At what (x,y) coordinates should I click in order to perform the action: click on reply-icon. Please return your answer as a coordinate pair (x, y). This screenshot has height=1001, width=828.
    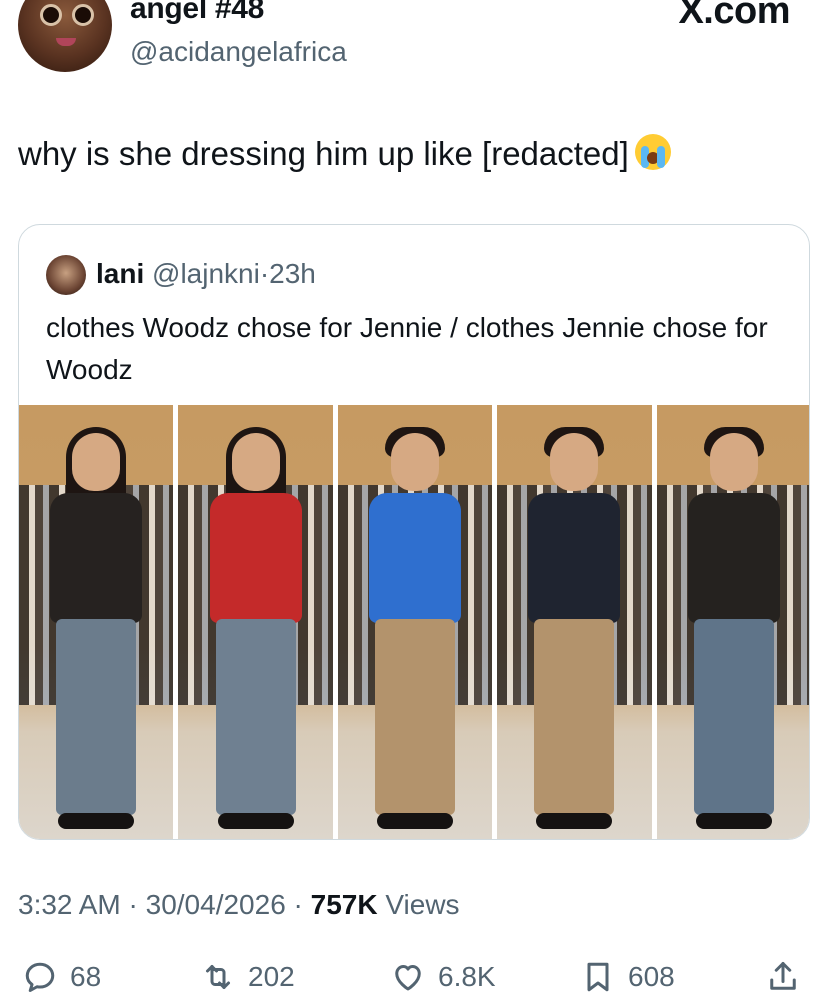
    Looking at the image, I should click on (40, 977).